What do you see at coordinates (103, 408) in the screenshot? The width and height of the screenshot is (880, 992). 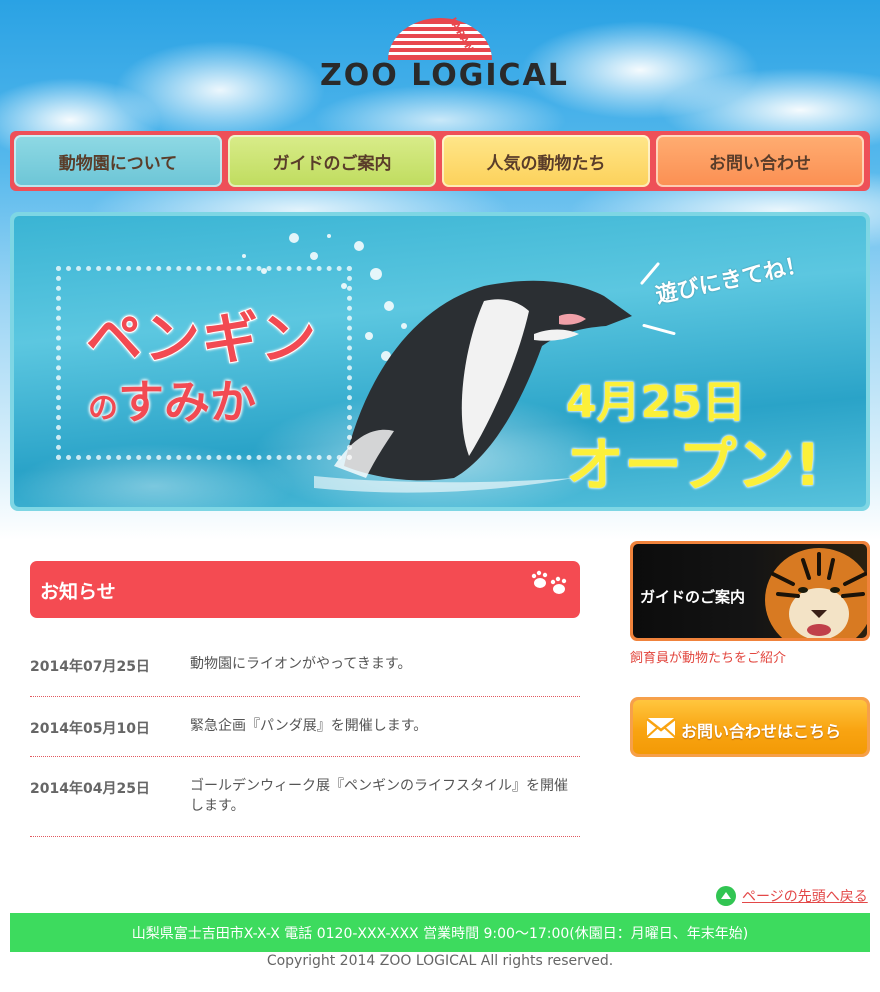 I see `hero-title-particle: の` at bounding box center [103, 408].